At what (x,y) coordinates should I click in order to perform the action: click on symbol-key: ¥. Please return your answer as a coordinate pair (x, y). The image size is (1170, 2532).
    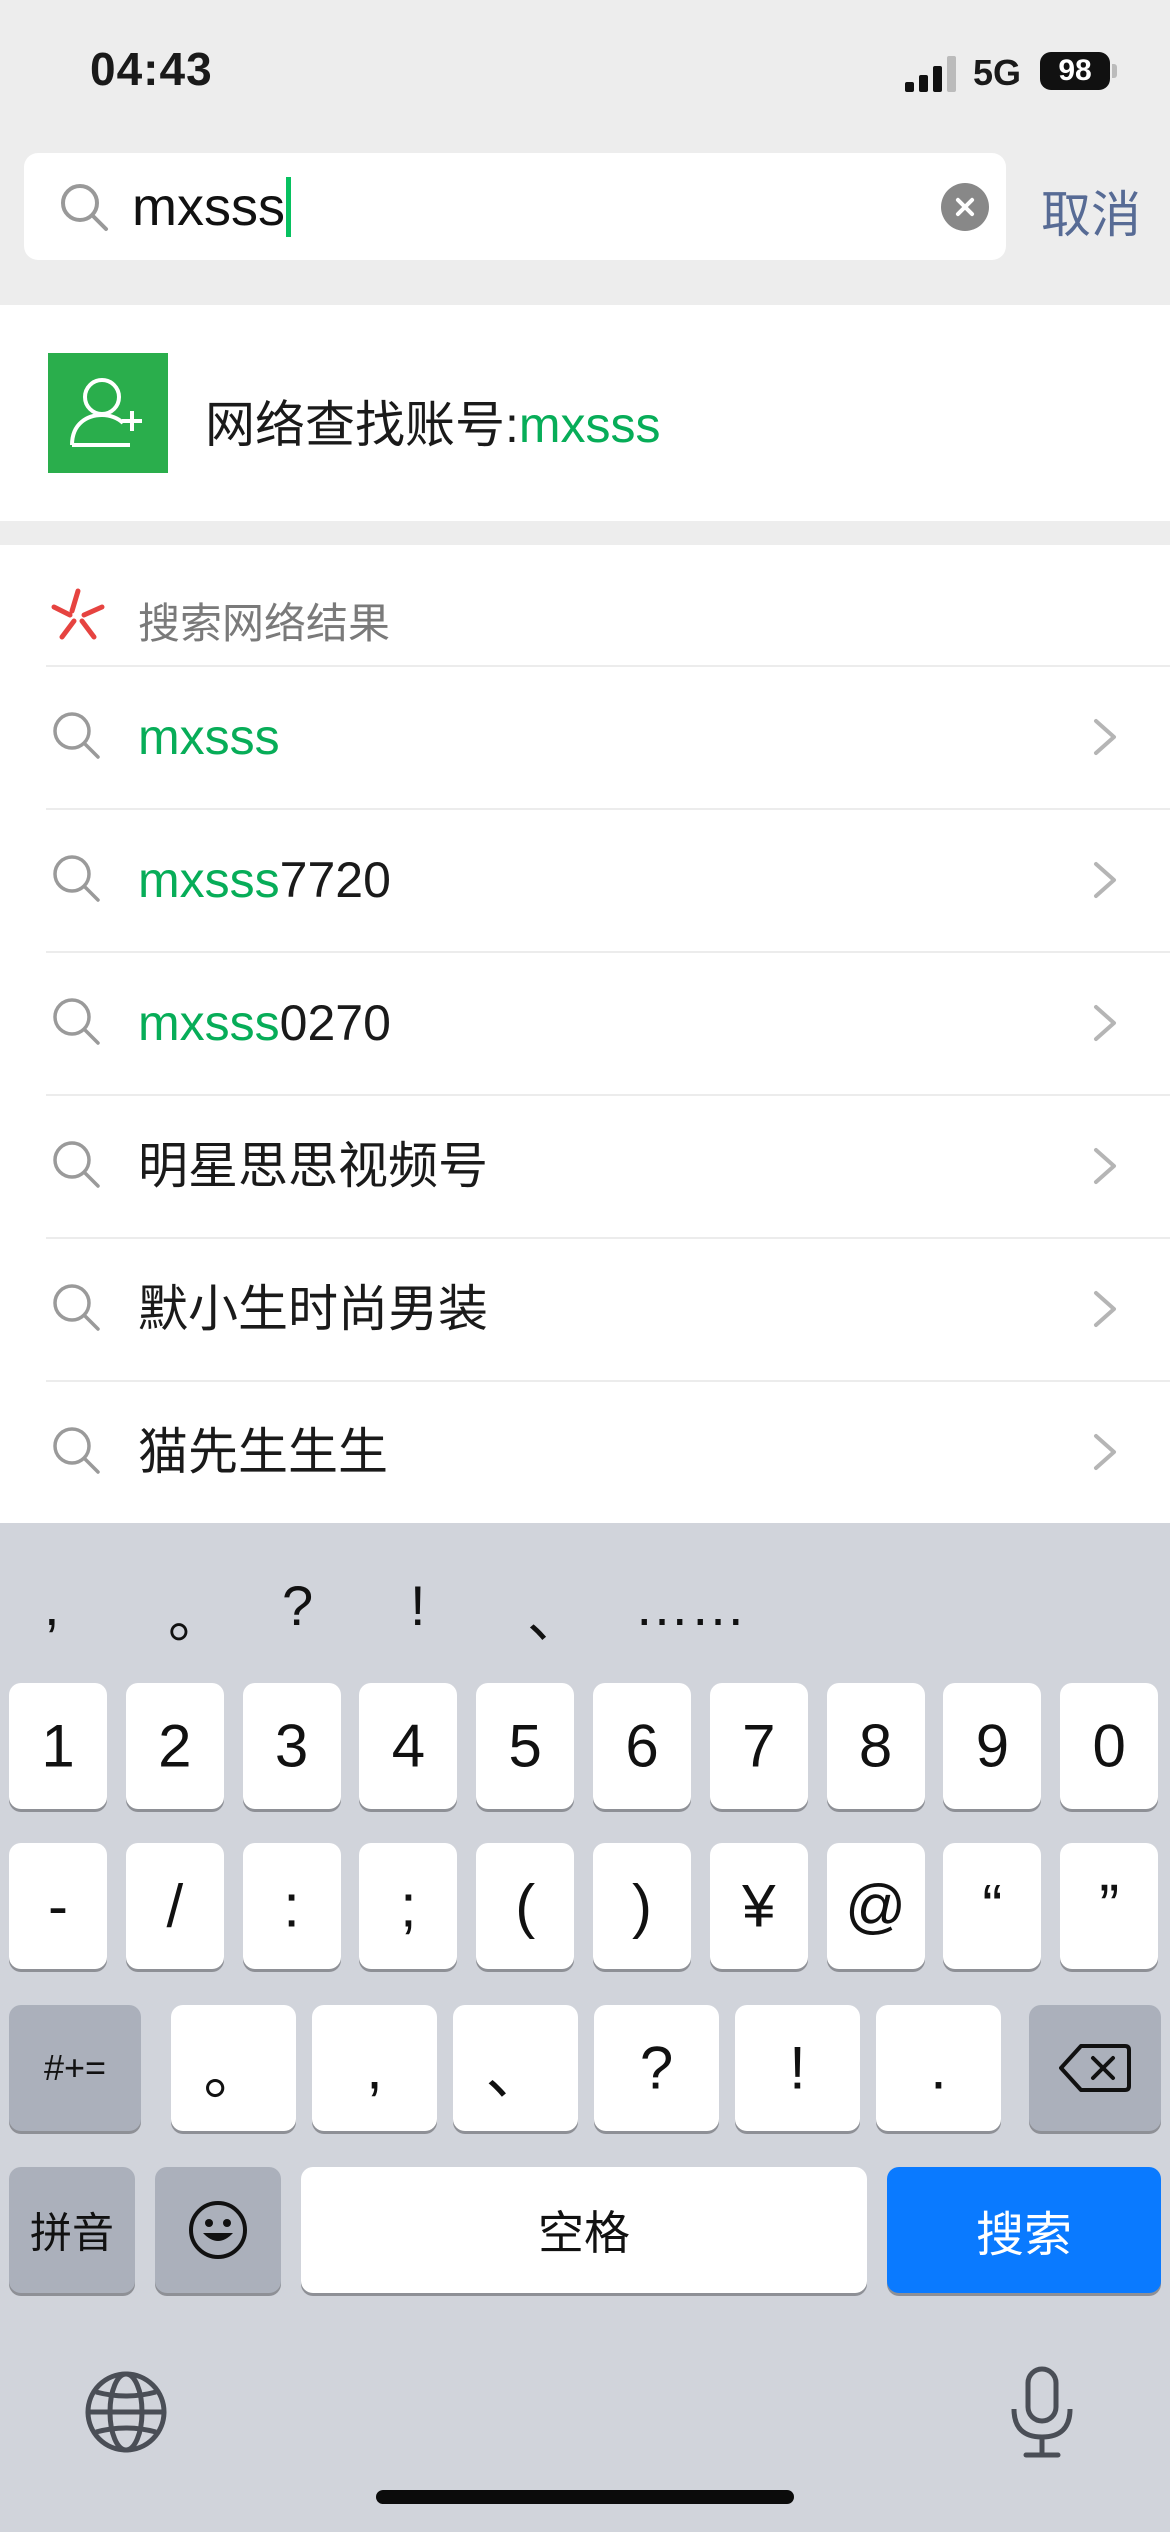
    Looking at the image, I should click on (758, 1906).